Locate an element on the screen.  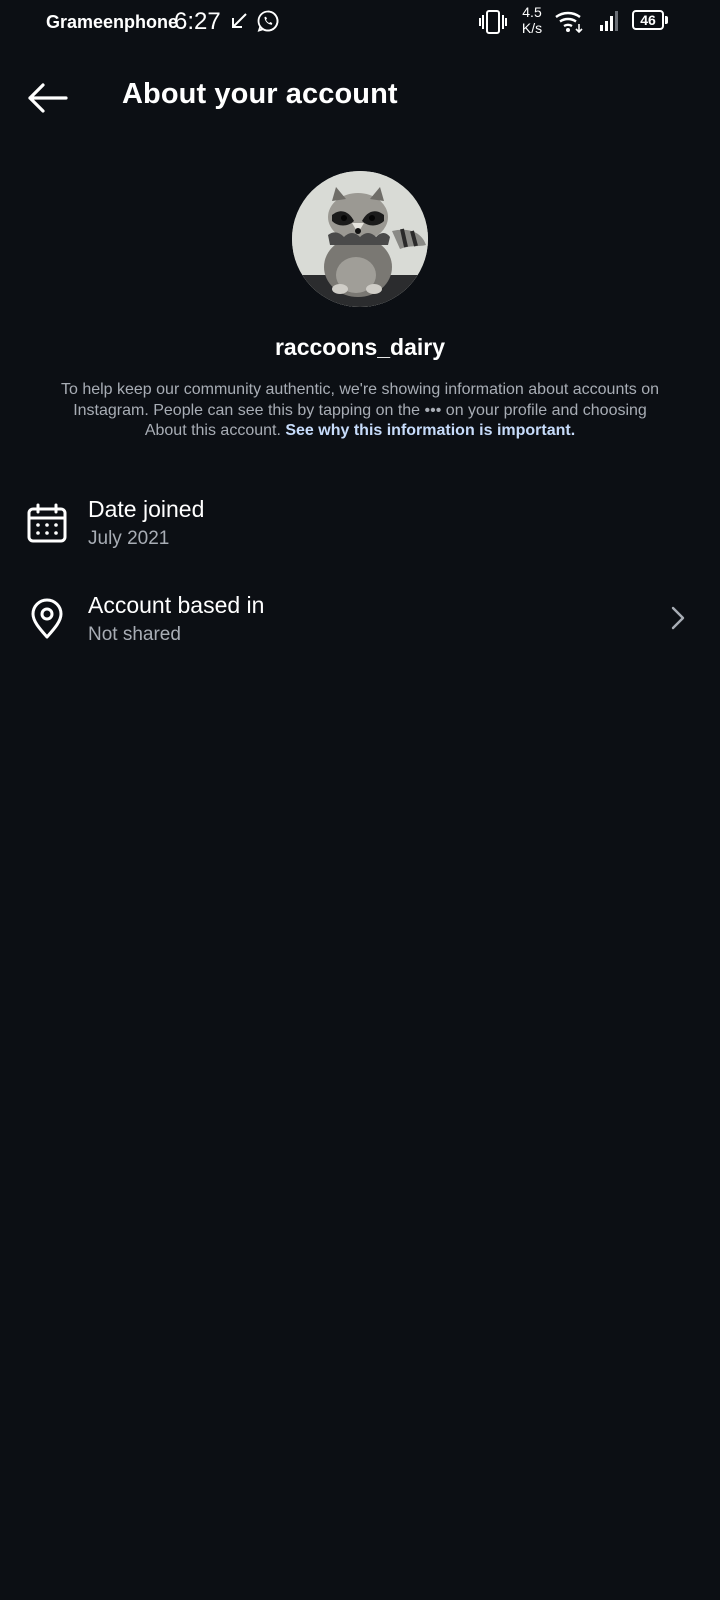
back-arrow-icon is located at coordinates (48, 98).